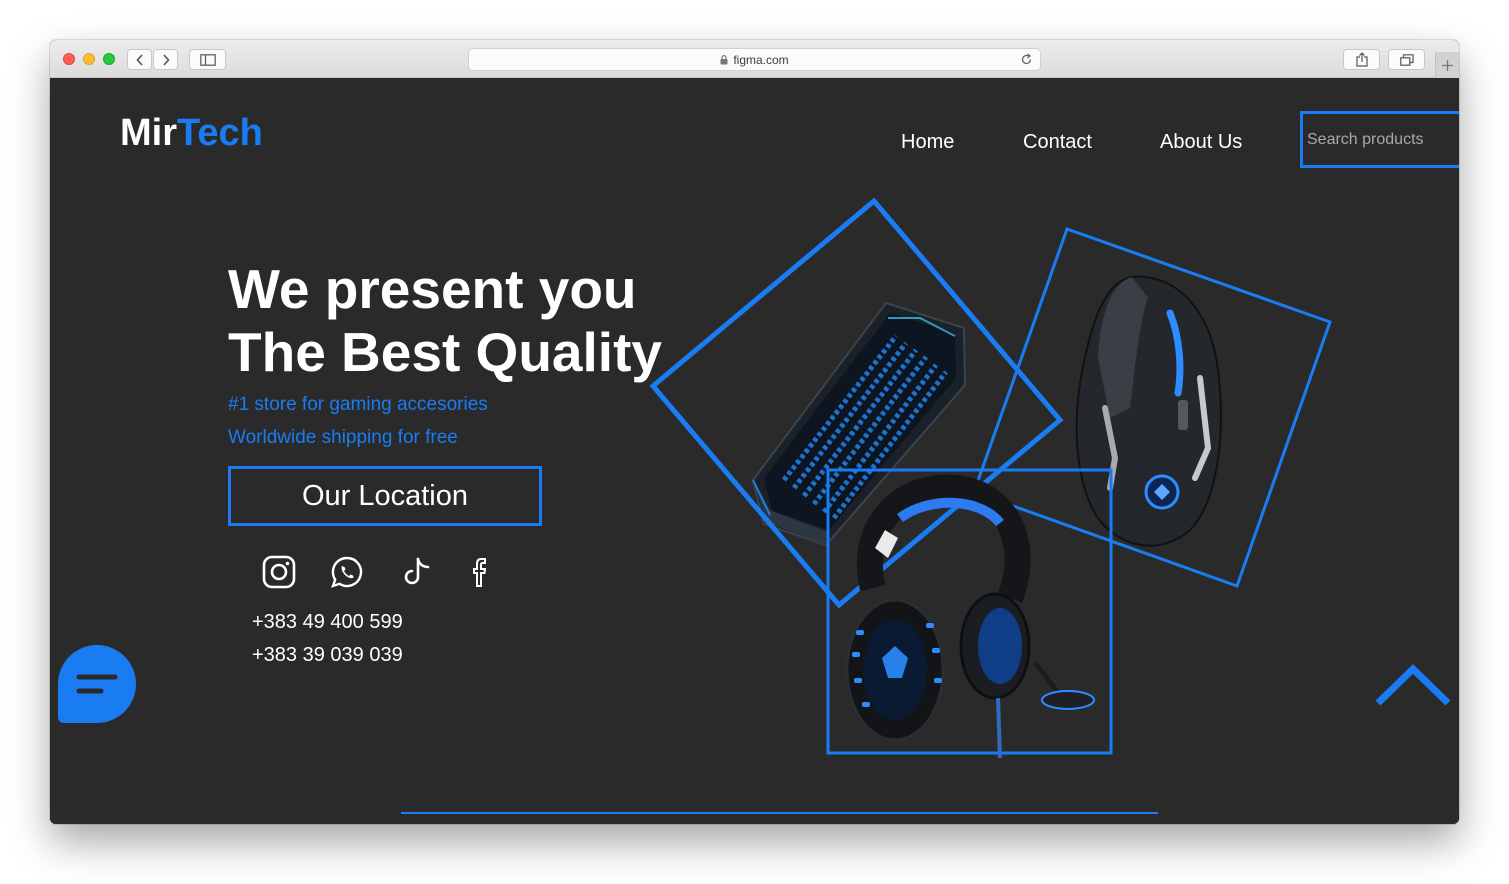  I want to click on chevron-right-icon, so click(166, 59).